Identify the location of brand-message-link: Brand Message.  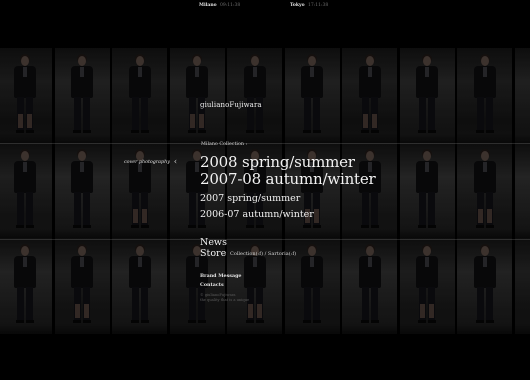
(220, 276).